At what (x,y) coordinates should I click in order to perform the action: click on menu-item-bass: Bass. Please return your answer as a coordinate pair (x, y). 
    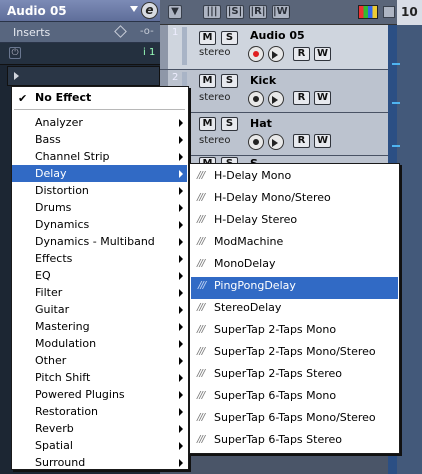
    Looking at the image, I should click on (99, 139).